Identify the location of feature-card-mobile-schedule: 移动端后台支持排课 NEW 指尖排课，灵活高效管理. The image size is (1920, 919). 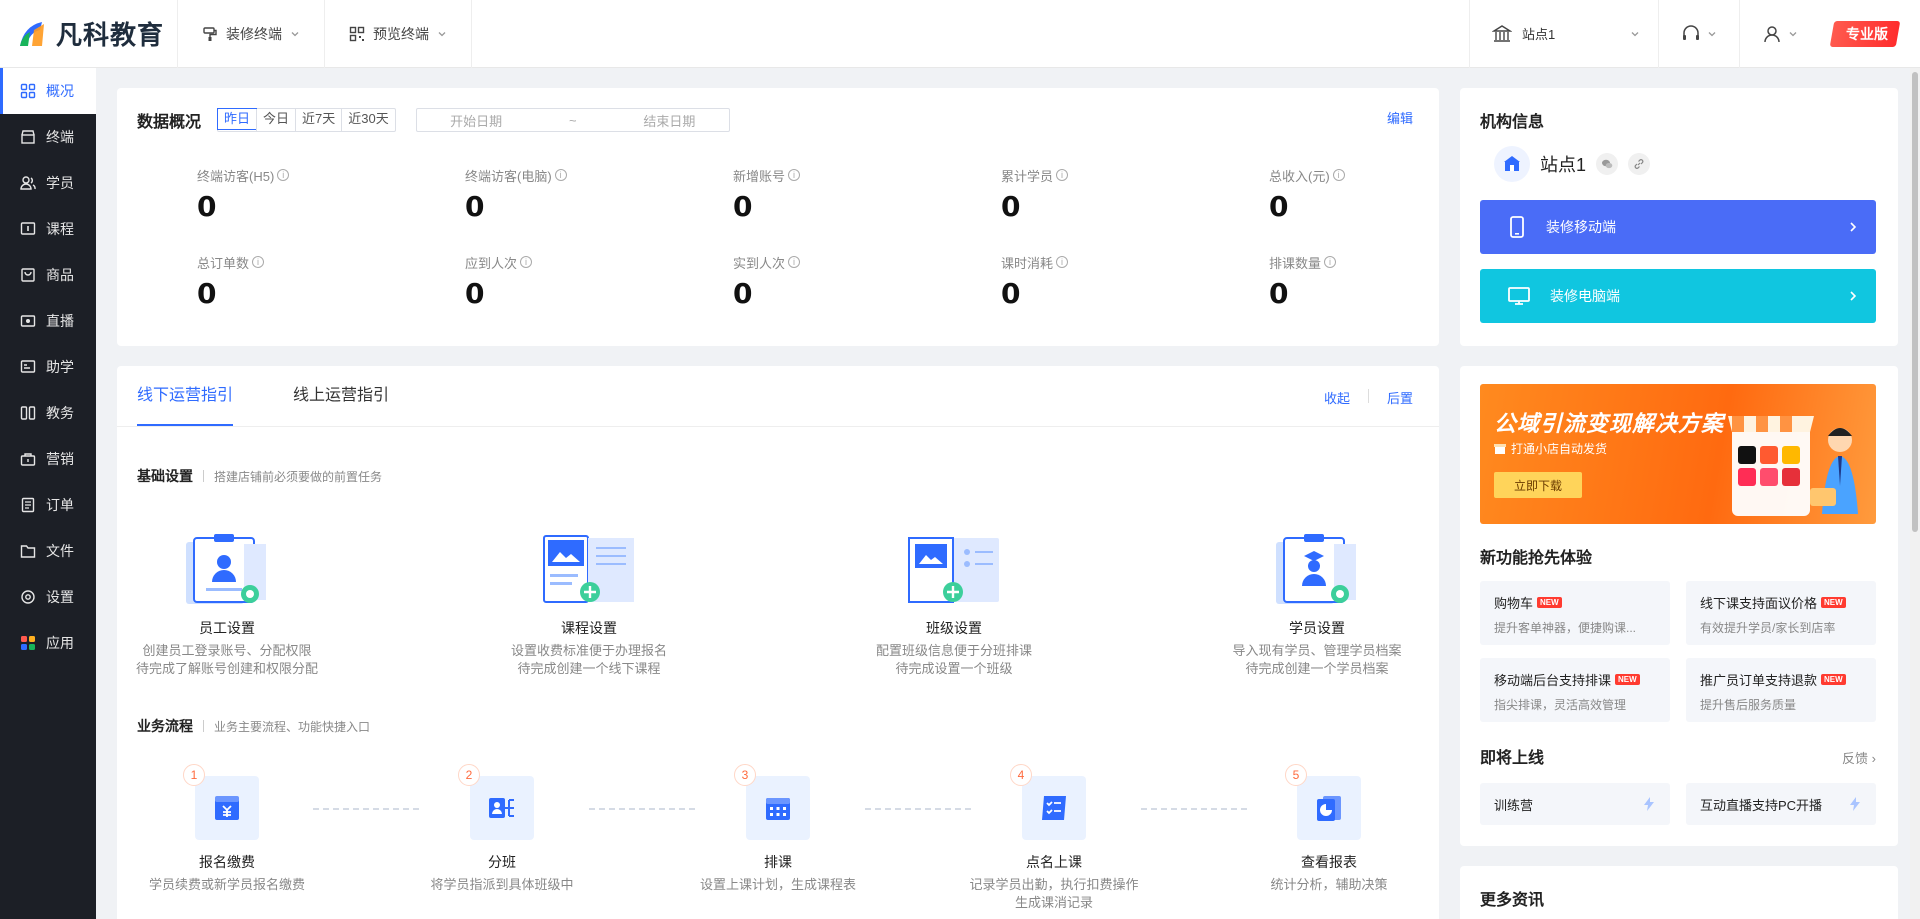
(1575, 690).